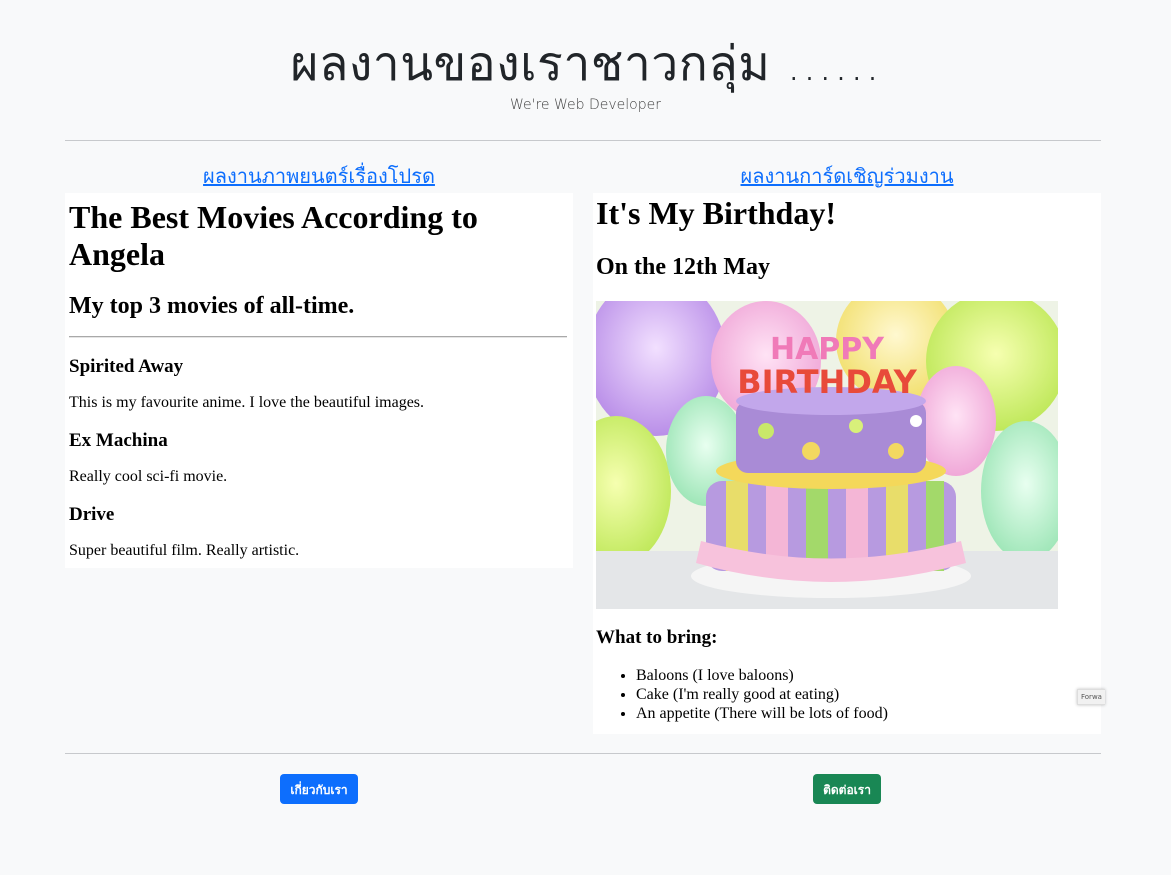  I want to click on bring-item: An appetite (There will be lots of food), so click(867, 713).